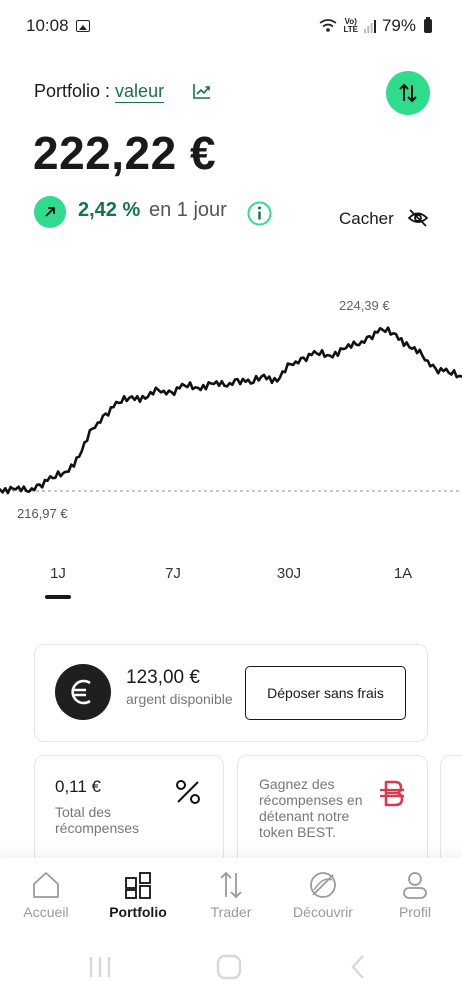 The image size is (462, 1000). I want to click on range-active-indicator, so click(58, 597).